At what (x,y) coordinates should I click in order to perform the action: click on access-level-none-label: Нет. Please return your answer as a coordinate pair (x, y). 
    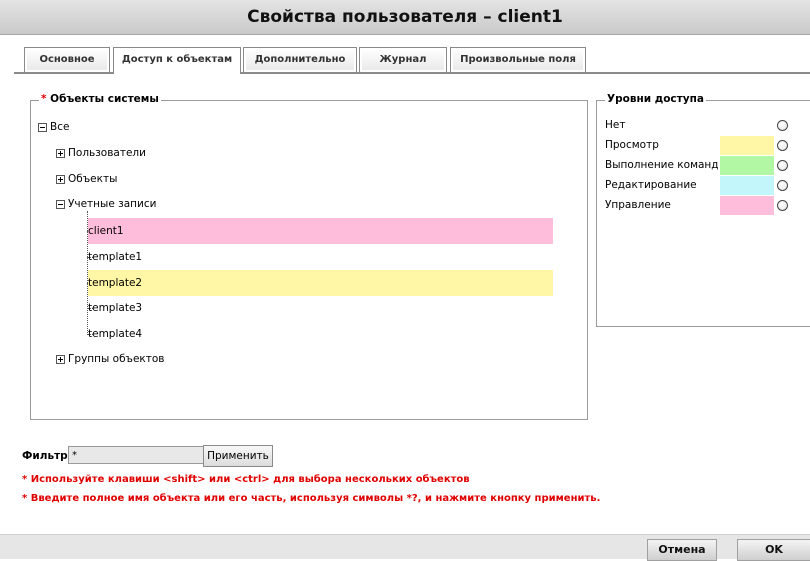
    Looking at the image, I should click on (615, 125).